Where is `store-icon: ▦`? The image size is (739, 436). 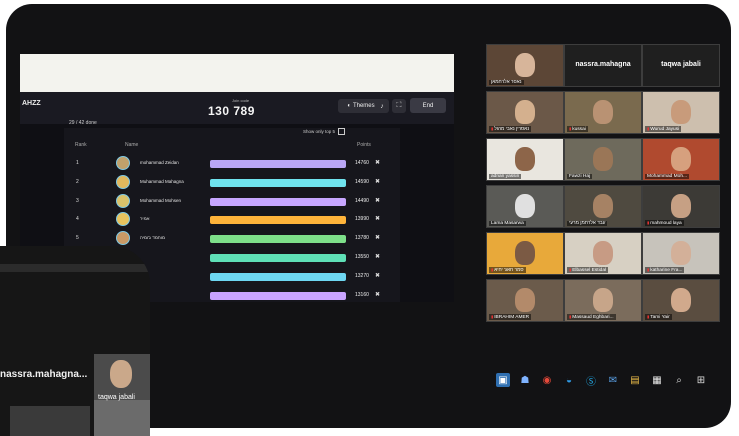
store-icon: ▦ is located at coordinates (657, 380).